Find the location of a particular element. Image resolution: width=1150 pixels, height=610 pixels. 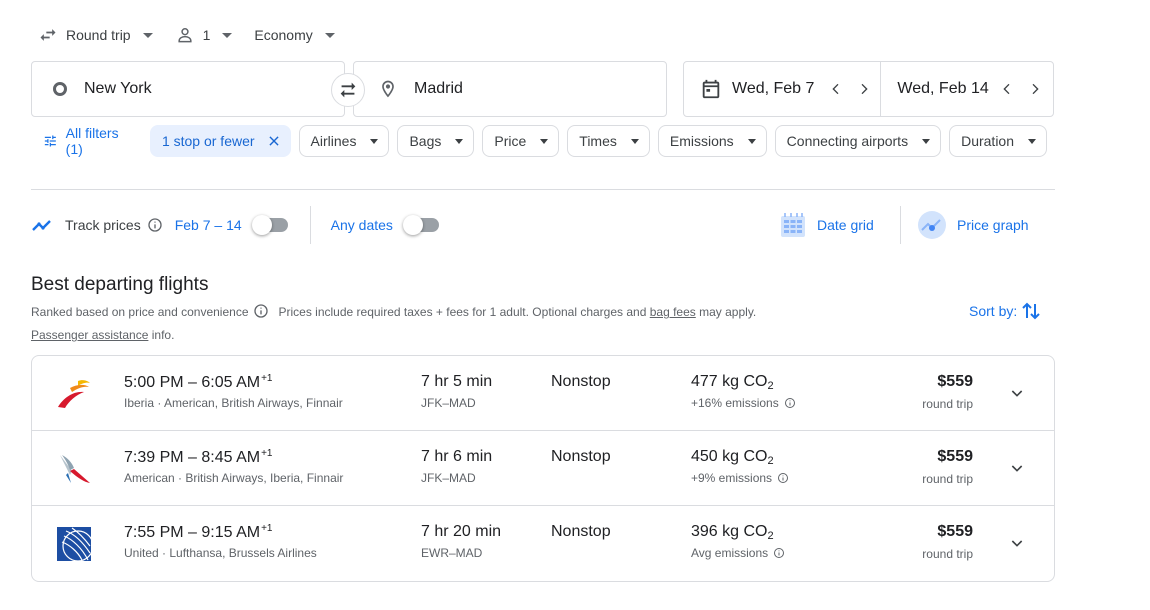

co2-amount: 477 kg CO is located at coordinates (729, 381).